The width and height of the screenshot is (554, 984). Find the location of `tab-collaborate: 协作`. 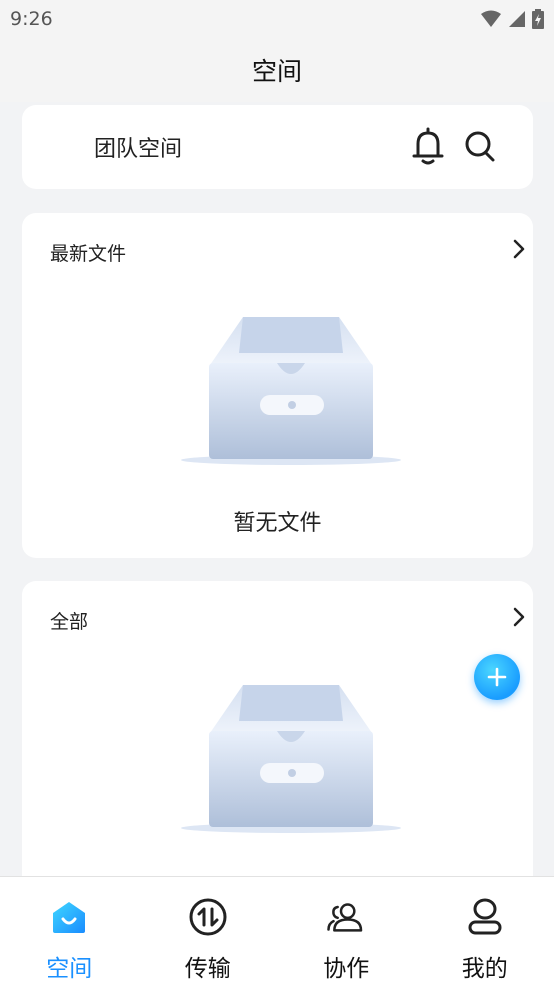

tab-collaborate: 协作 is located at coordinates (346, 930).